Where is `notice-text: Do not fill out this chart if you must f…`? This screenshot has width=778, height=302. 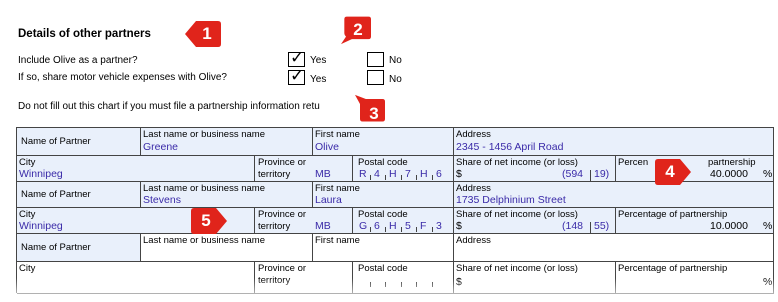
notice-text: Do not fill out this chart if you must f… is located at coordinates (169, 106).